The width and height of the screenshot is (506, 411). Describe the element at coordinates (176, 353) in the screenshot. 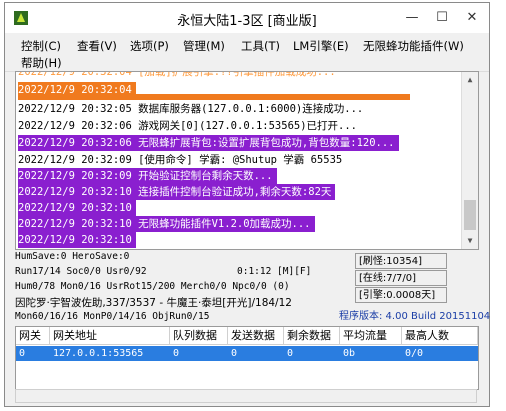

I see `cell-queue: 0` at that location.